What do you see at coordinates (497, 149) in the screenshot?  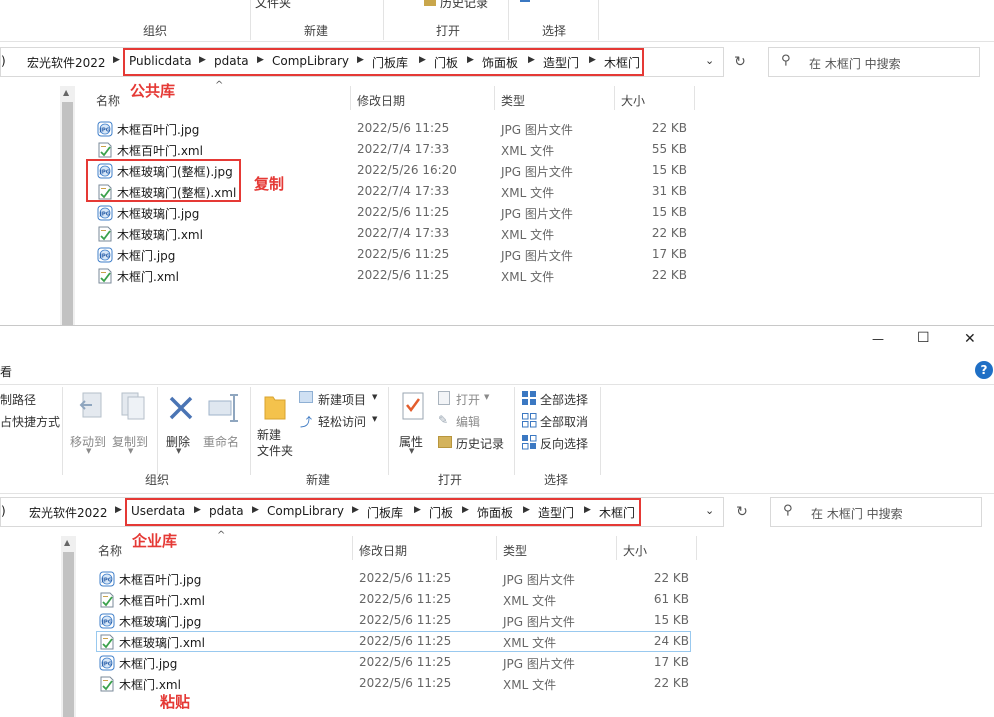 I see `file-row: 木框百叶门.xml 2022/7/4 17:33 XML 文件 55 KB` at bounding box center [497, 149].